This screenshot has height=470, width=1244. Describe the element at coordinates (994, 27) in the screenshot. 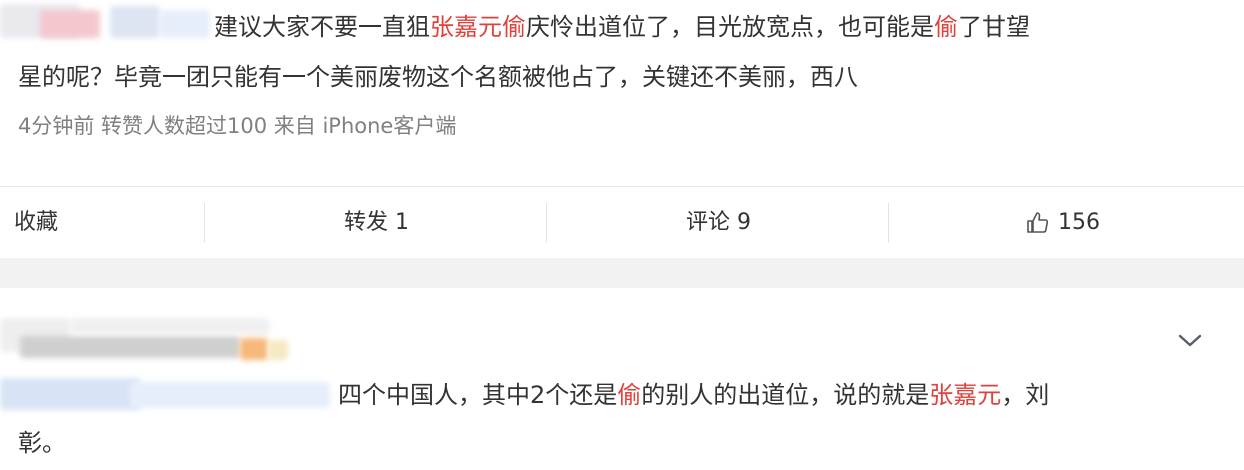

I see `post-text-segment: 了甘望` at that location.